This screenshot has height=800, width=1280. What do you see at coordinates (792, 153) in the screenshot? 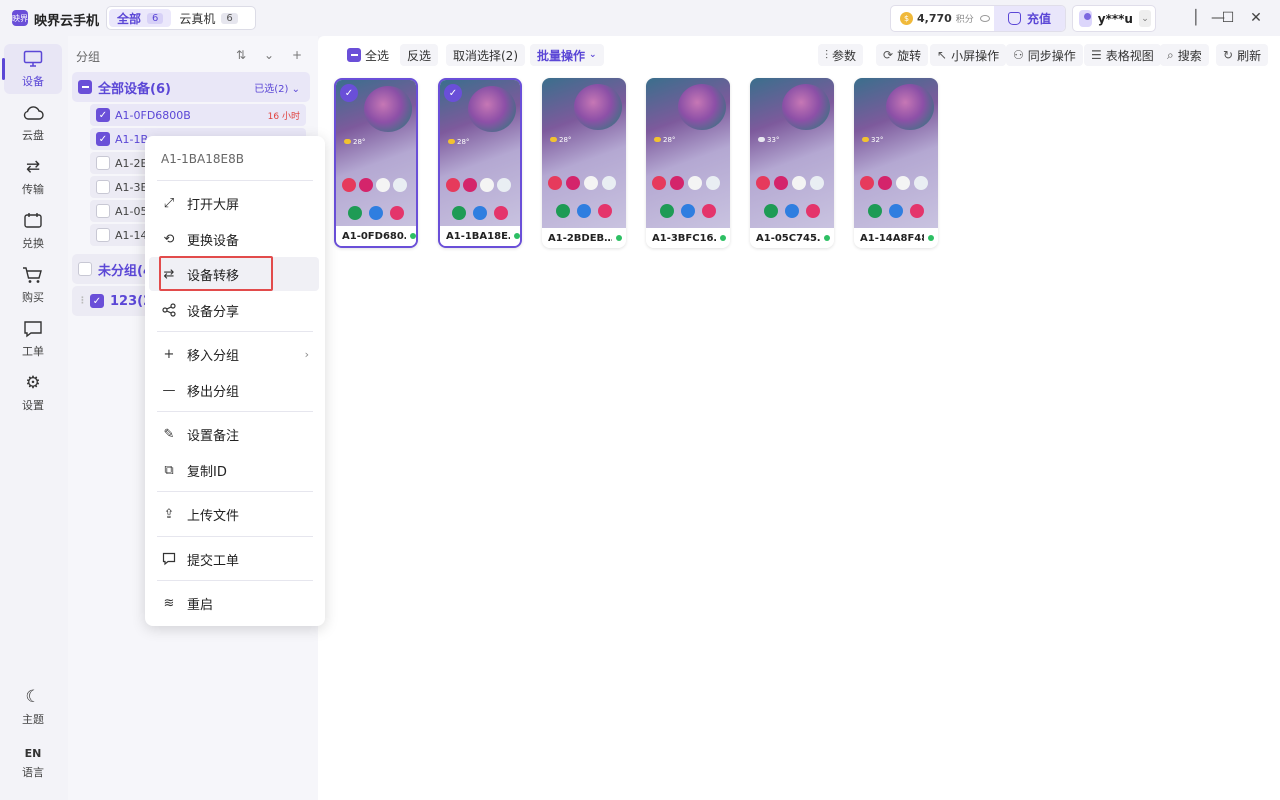
I see `device-screen-preview: 33°` at bounding box center [792, 153].